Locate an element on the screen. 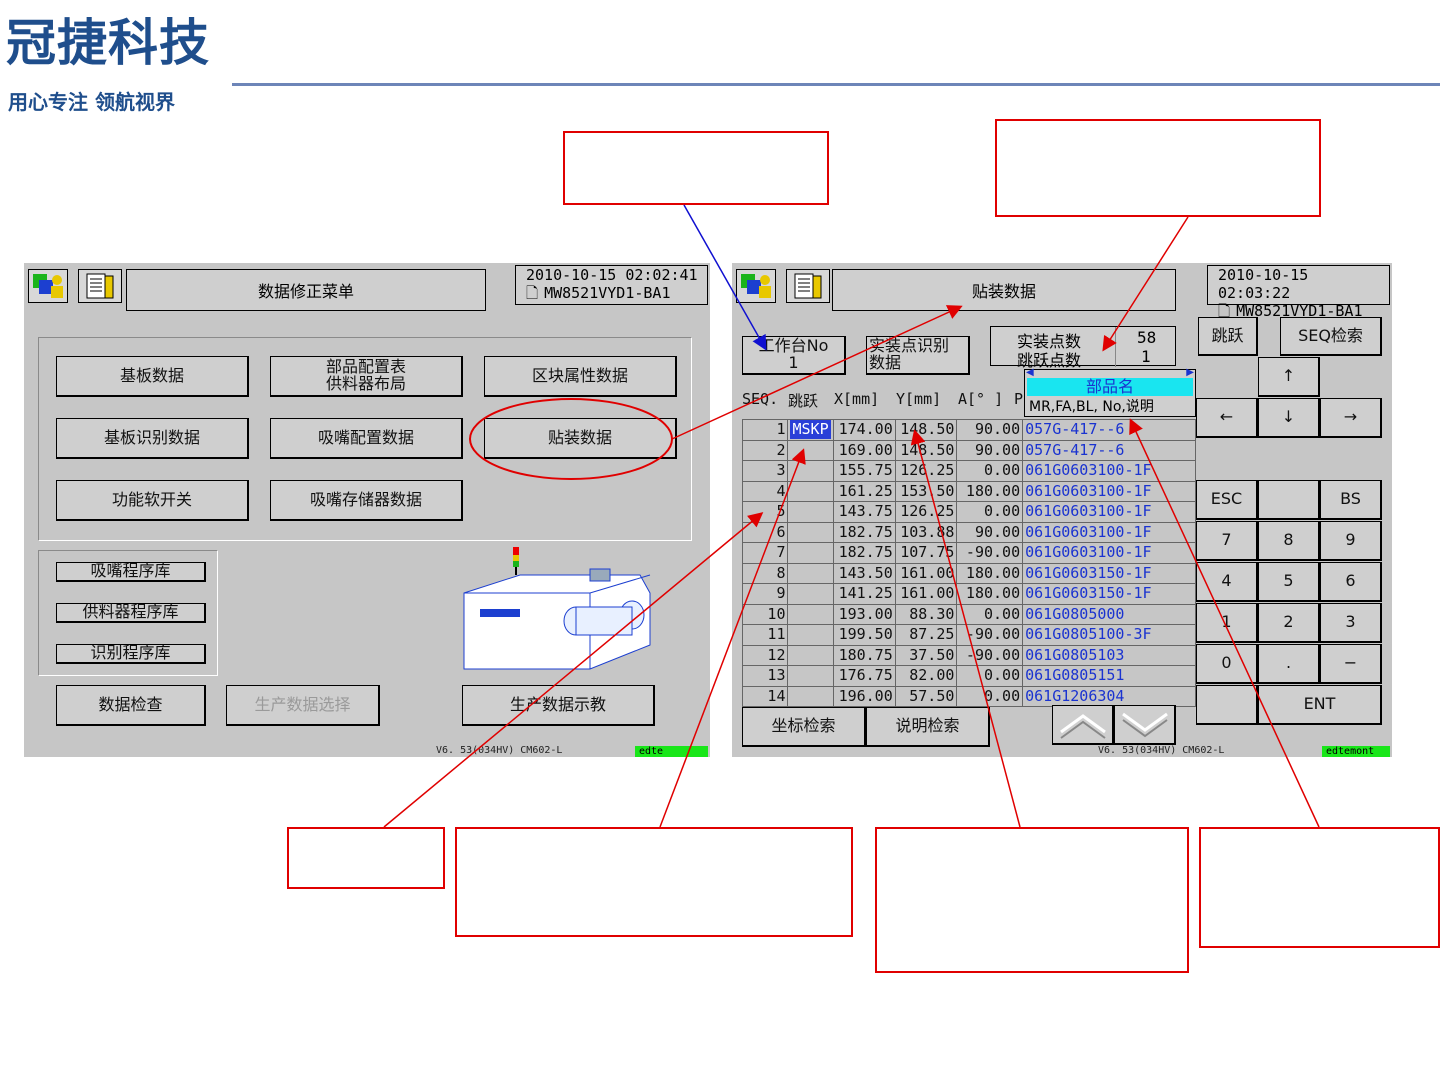 Image resolution: width=1440 pixels, height=1080 pixels. menu-mount-data: 贴装数据 is located at coordinates (580, 438).